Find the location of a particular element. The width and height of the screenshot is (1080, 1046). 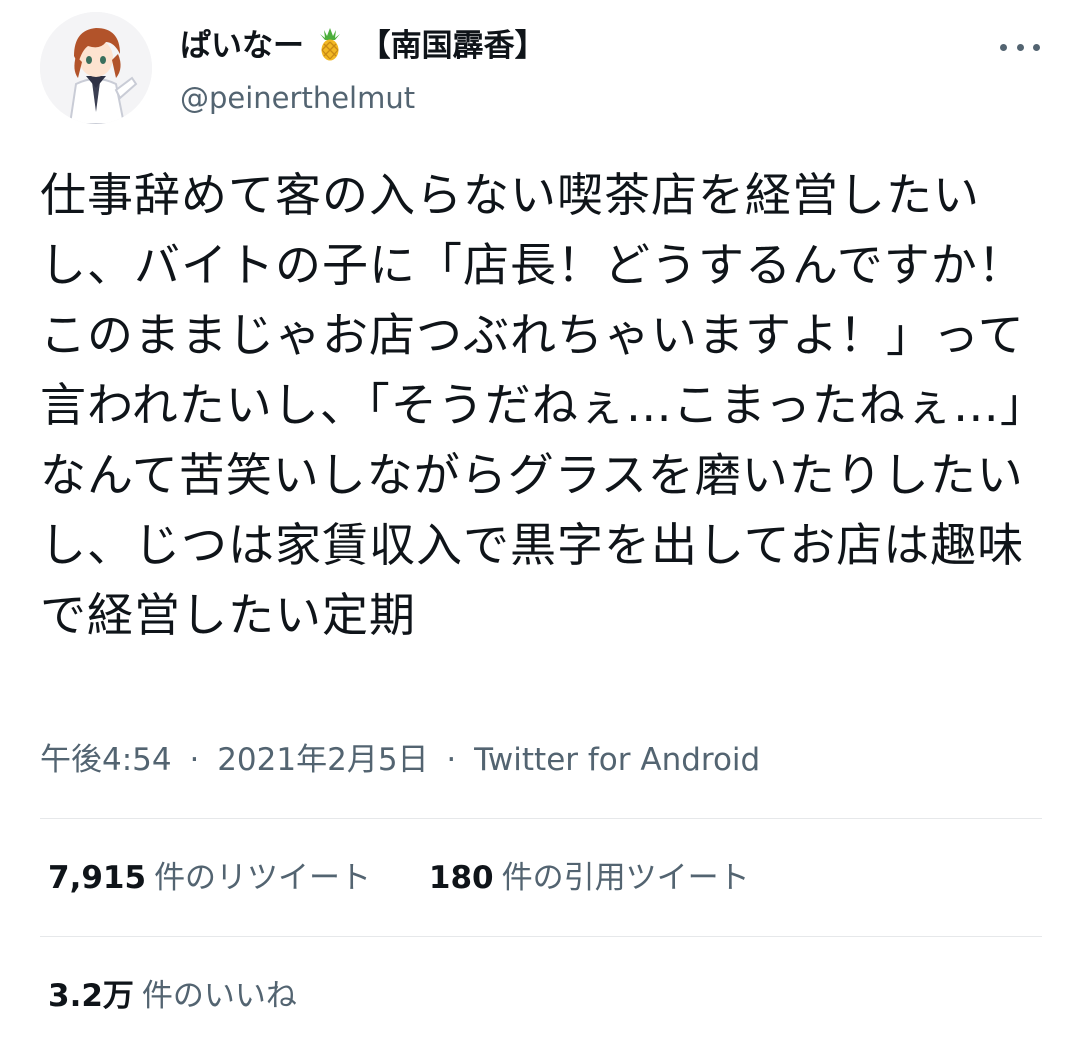

more-options-button is located at coordinates (1020, 47).